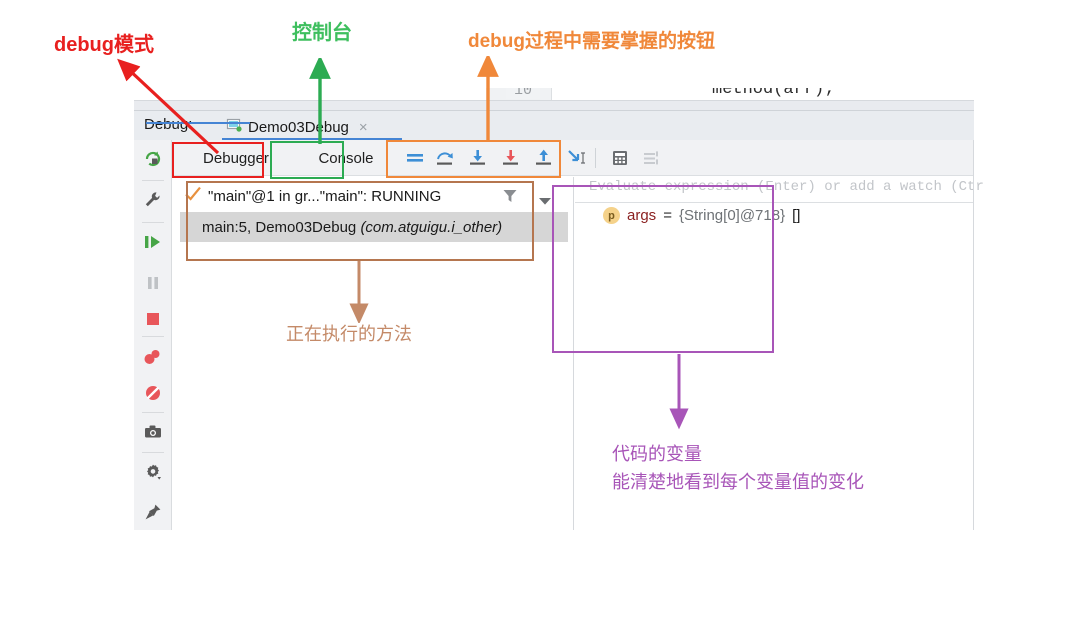 The height and width of the screenshot is (638, 1083). I want to click on debug-header-label: Debug:, so click(168, 124).